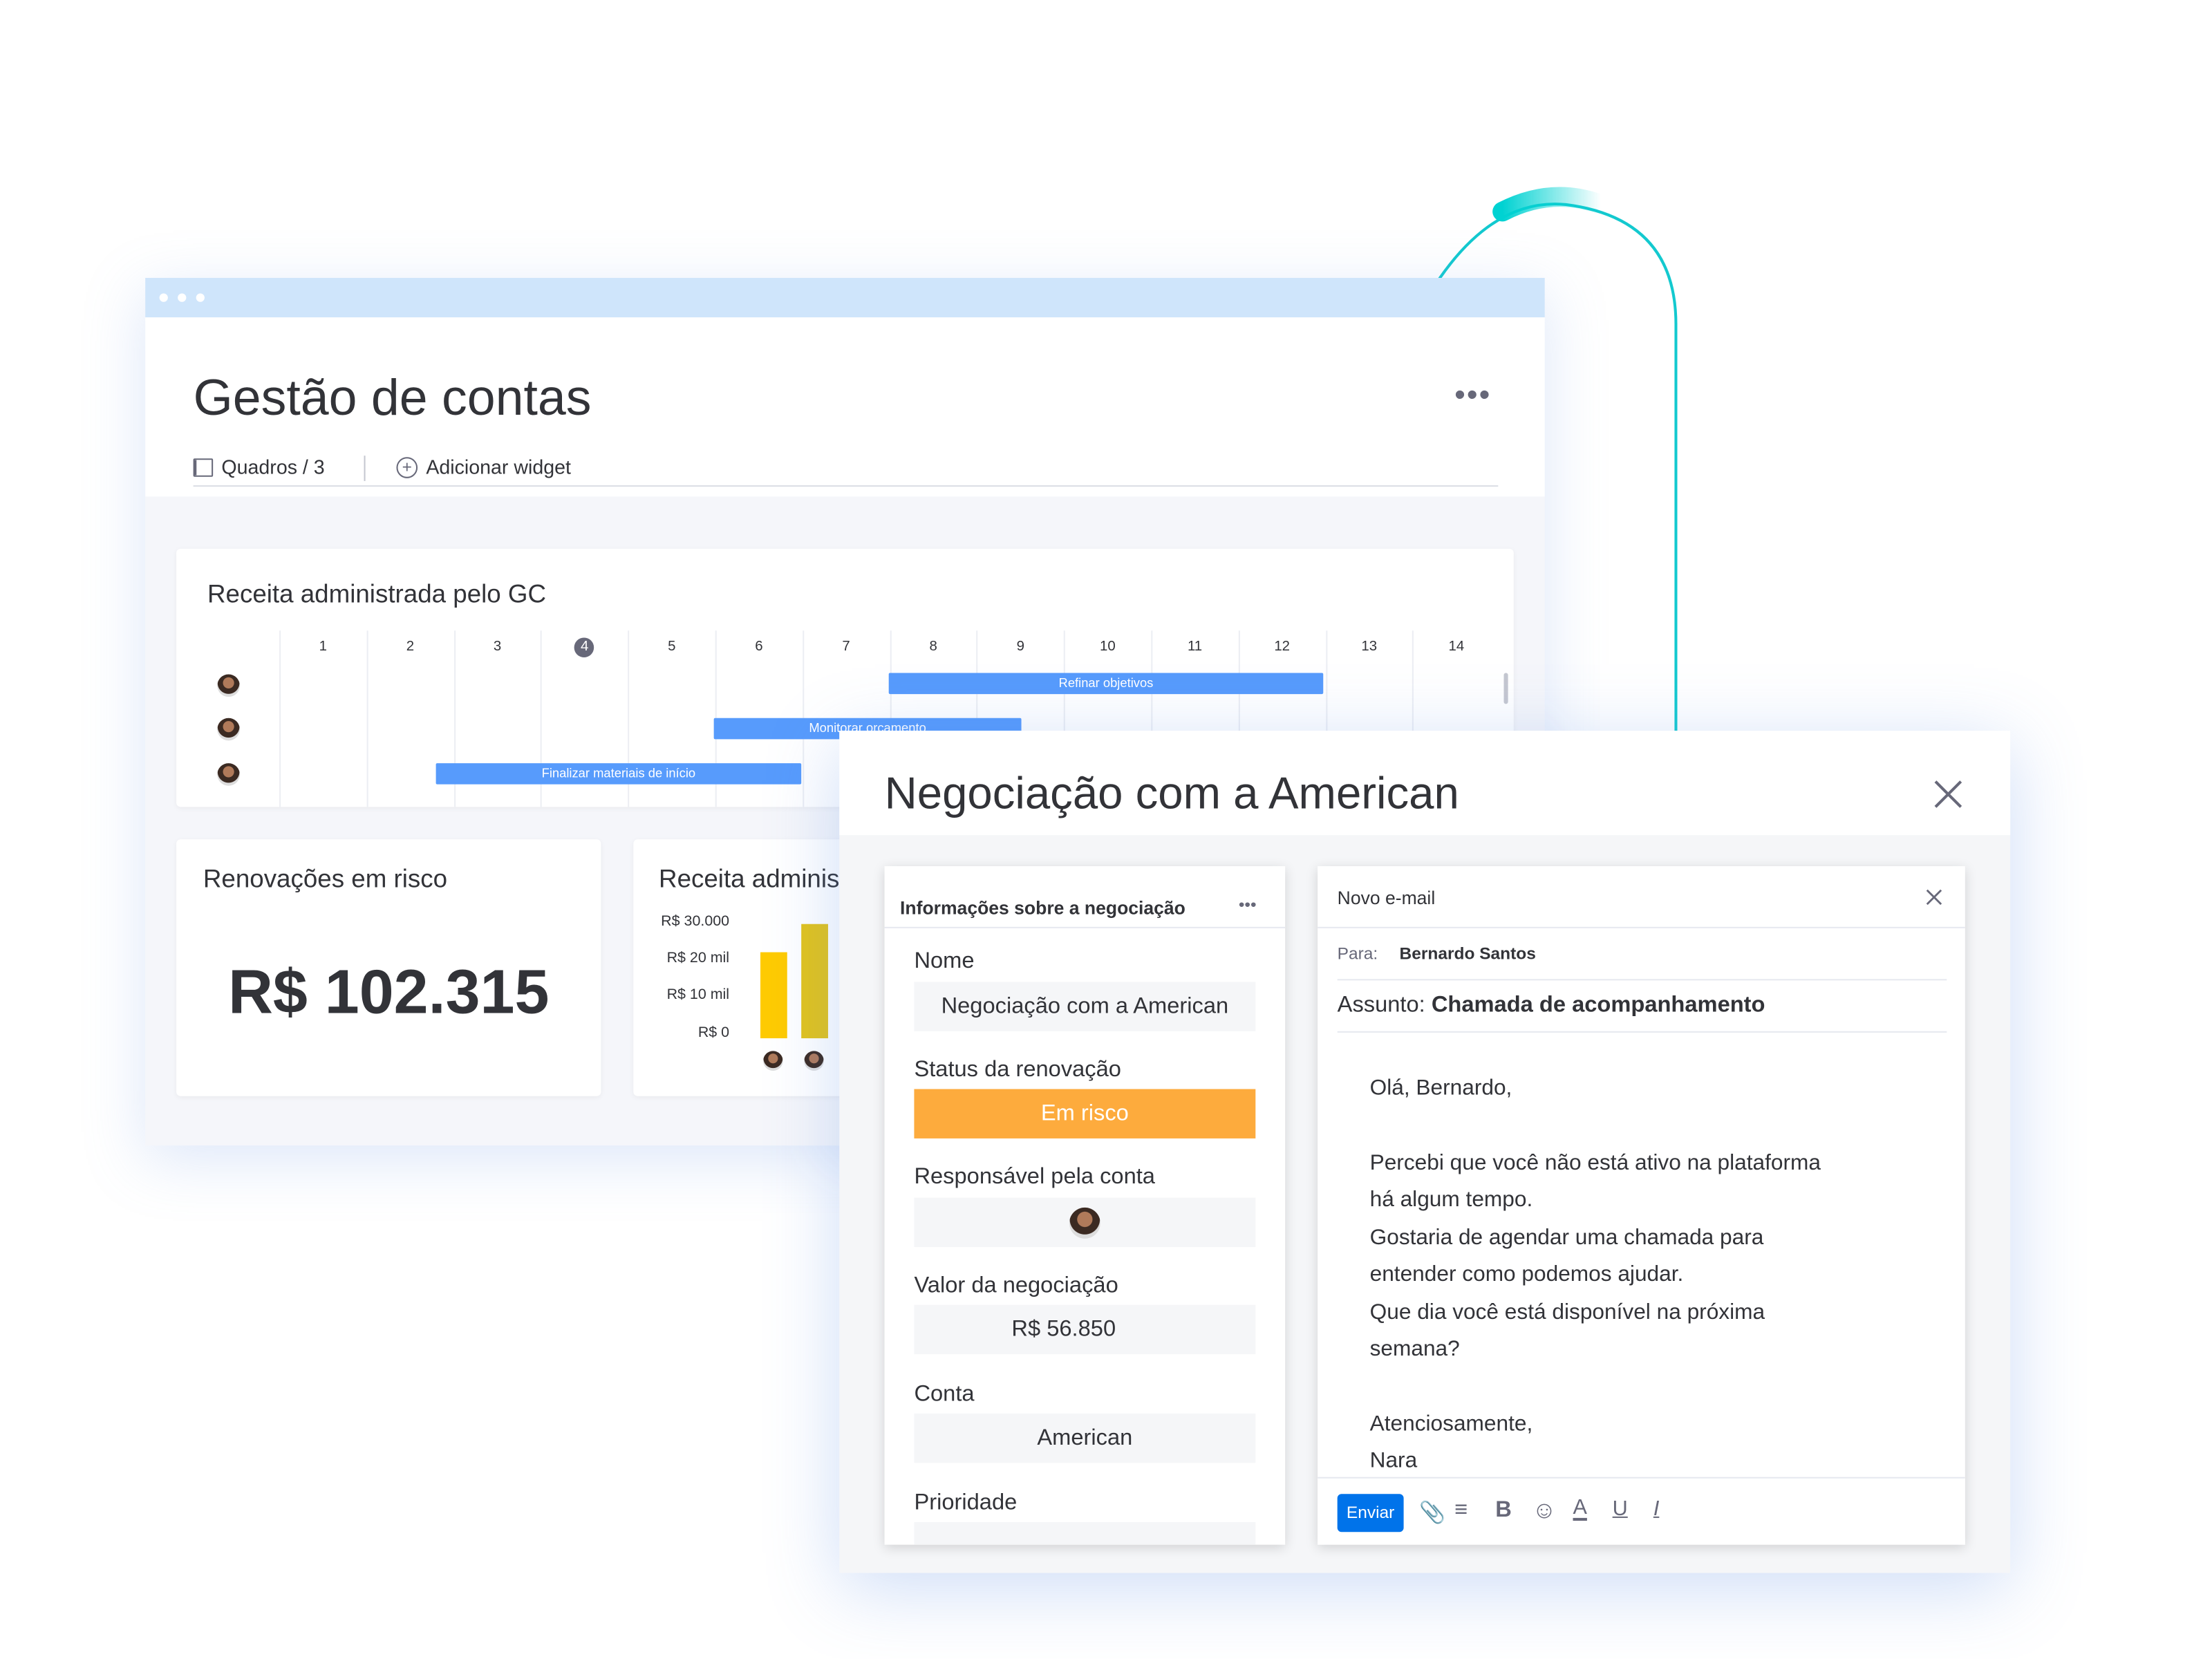 This screenshot has height=1659, width=2212. What do you see at coordinates (411, 647) in the screenshot?
I see `column-number: 2` at bounding box center [411, 647].